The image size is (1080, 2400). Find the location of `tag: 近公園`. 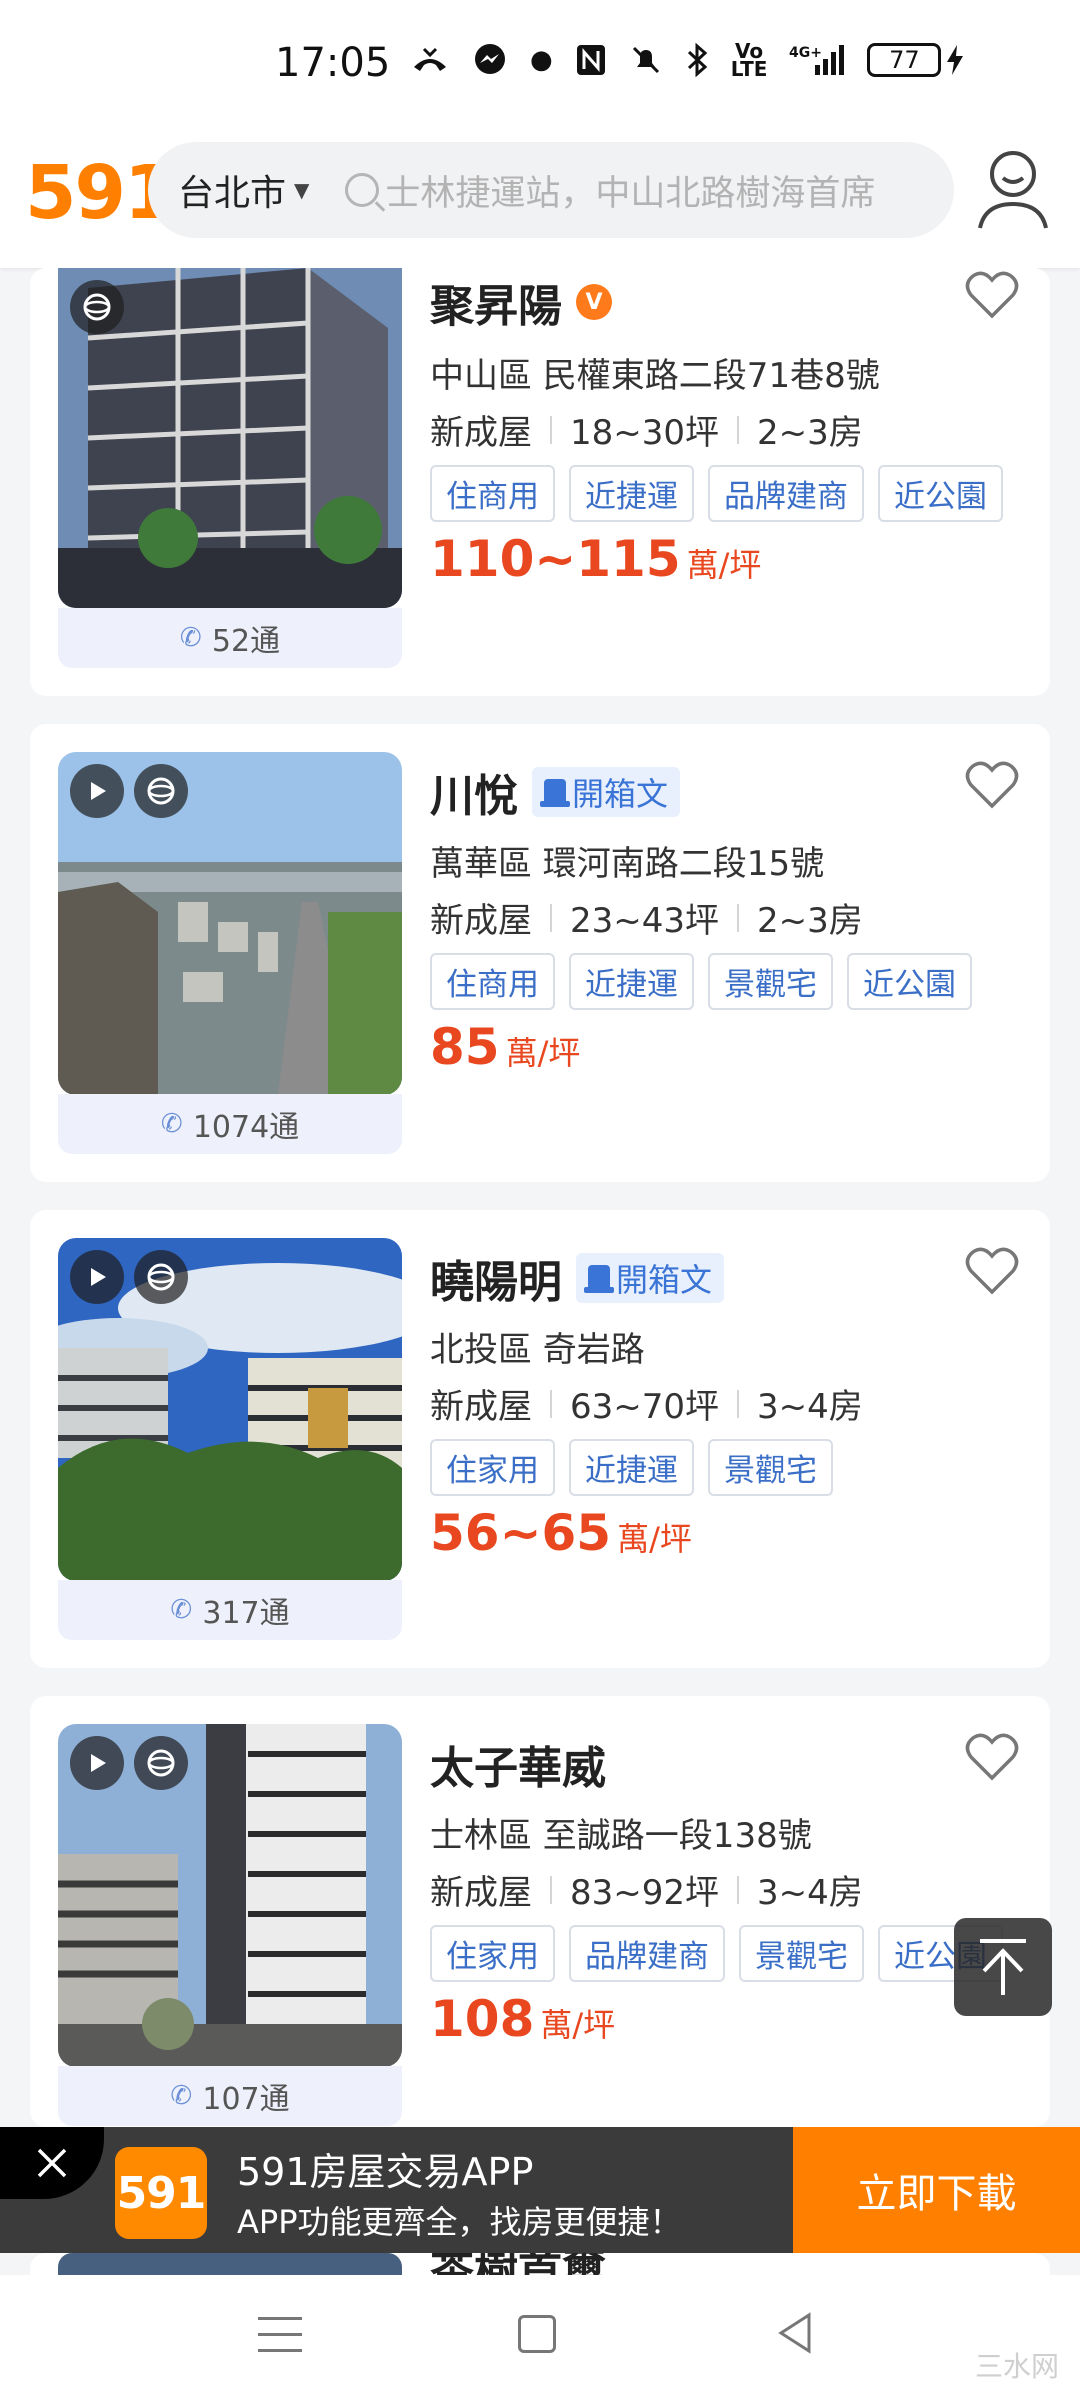

tag: 近公園 is located at coordinates (940, 493).